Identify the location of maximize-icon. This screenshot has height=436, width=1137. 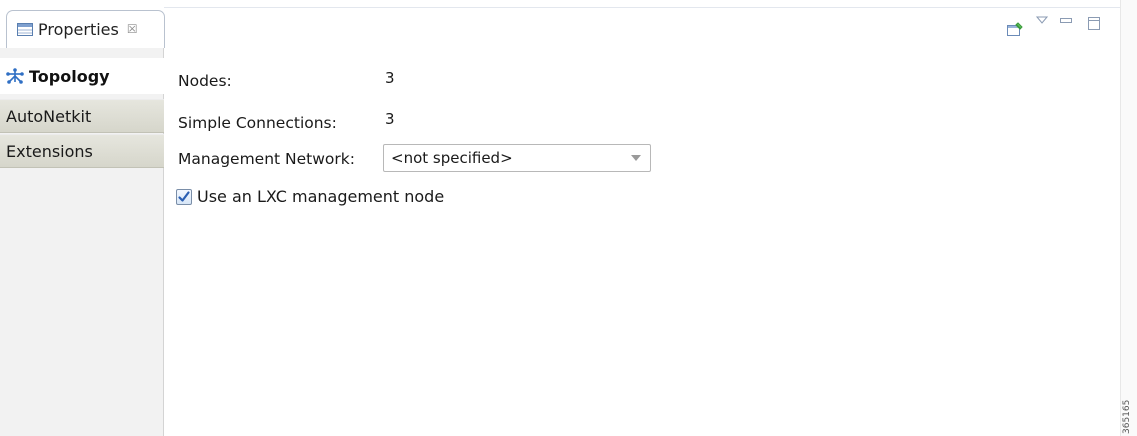
(1094, 23).